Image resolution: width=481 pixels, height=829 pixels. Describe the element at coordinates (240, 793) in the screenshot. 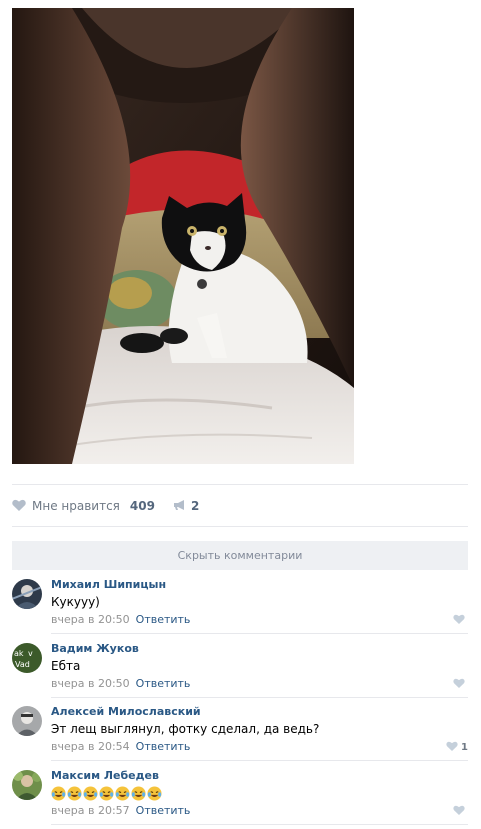

I see `comment-item: Максим Лебедев вчера в 20:57 Ответить` at that location.